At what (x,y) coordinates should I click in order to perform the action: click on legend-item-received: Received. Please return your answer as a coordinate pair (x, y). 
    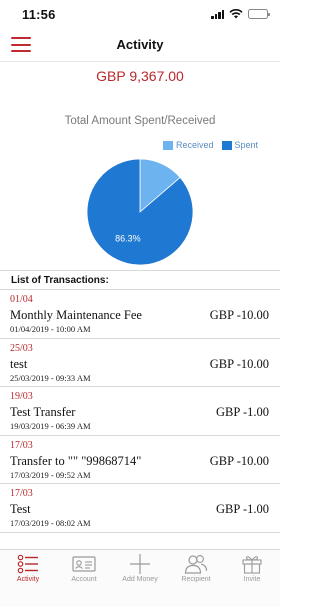
    Looking at the image, I should click on (188, 145).